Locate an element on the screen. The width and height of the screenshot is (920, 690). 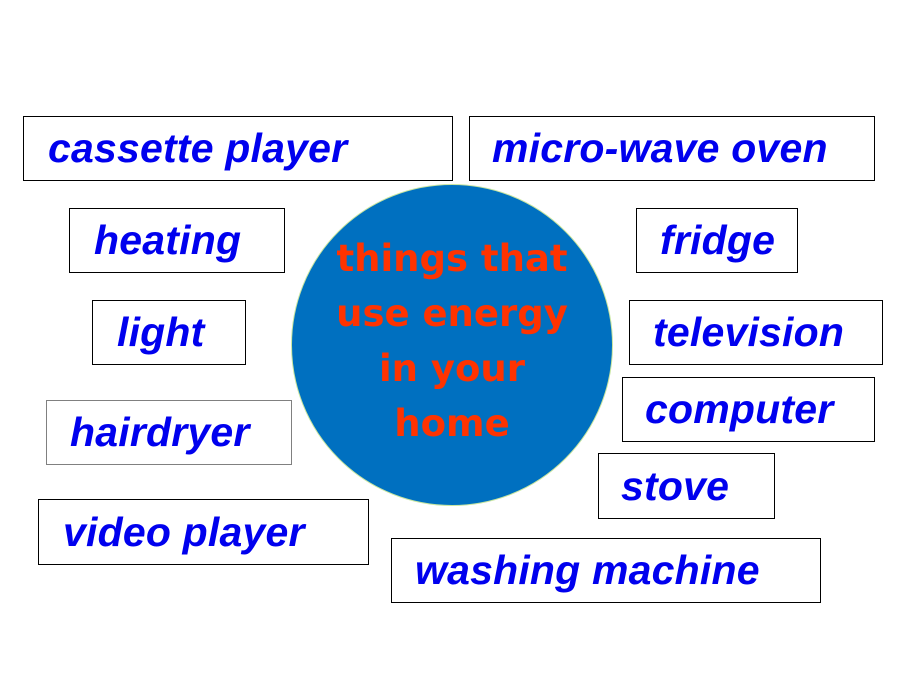
item-label: video player is located at coordinates (184, 531).